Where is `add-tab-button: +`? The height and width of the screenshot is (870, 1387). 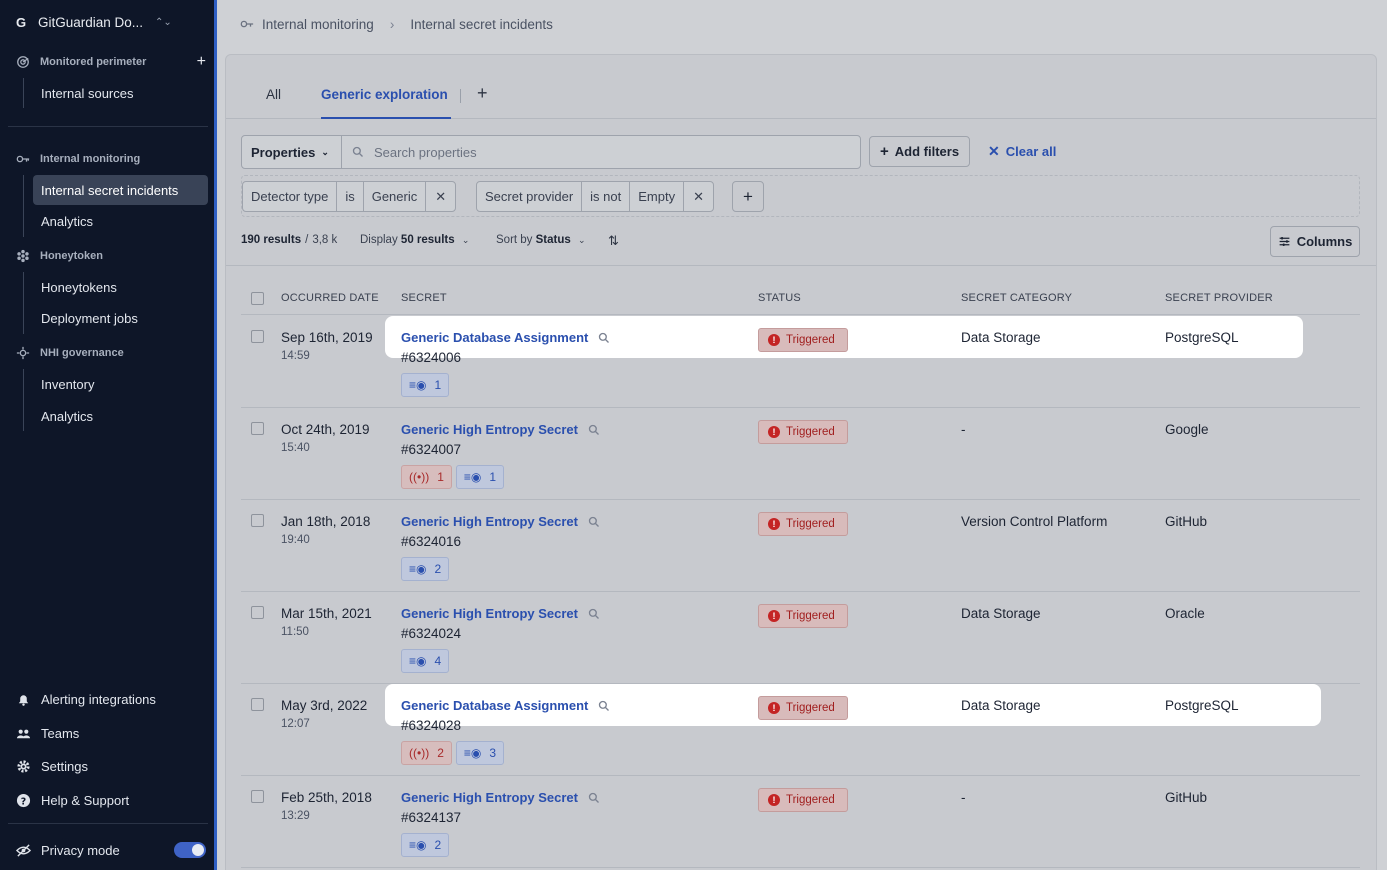
add-tab-button: + is located at coordinates (482, 93).